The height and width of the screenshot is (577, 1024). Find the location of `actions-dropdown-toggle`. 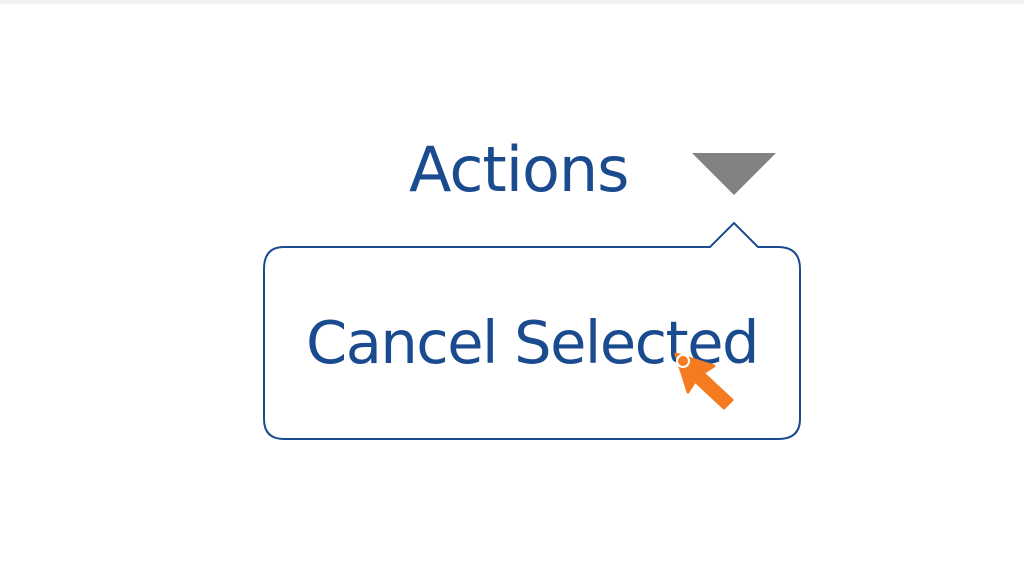

actions-dropdown-toggle is located at coordinates (734, 175).